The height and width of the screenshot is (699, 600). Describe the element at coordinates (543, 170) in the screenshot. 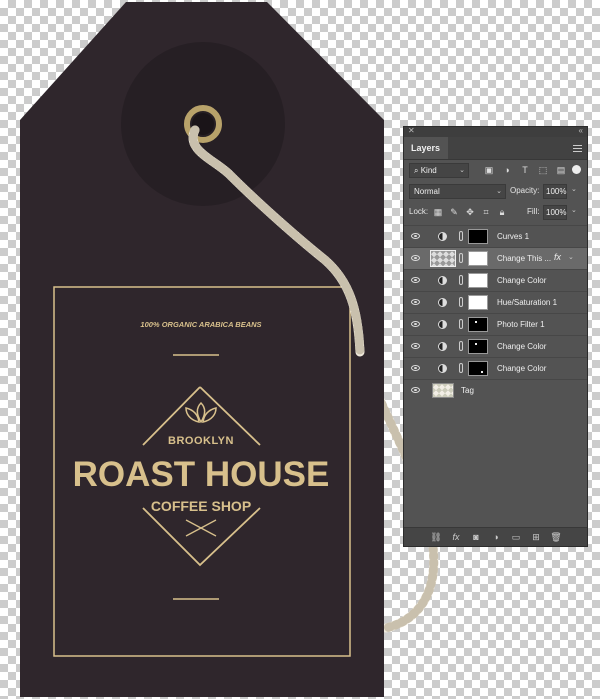

I see `shape-filter-icon: ⬚` at that location.